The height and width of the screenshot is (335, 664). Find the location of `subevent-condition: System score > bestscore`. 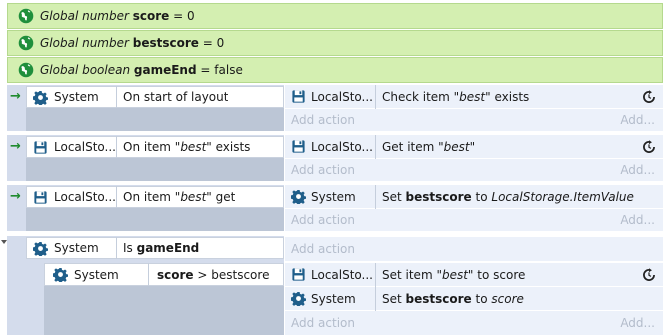

subevent-condition: System score > bestscore is located at coordinates (164, 274).